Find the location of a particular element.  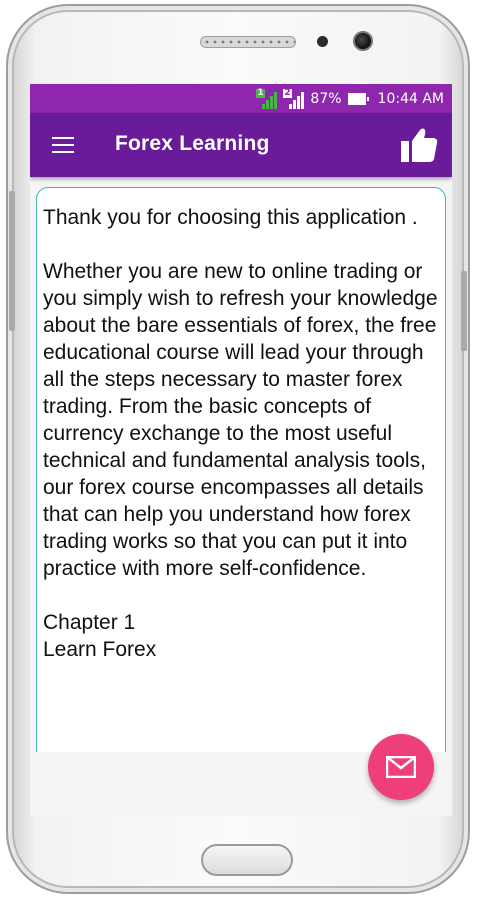

sim1-signal-icon: 1 is located at coordinates (267, 98).